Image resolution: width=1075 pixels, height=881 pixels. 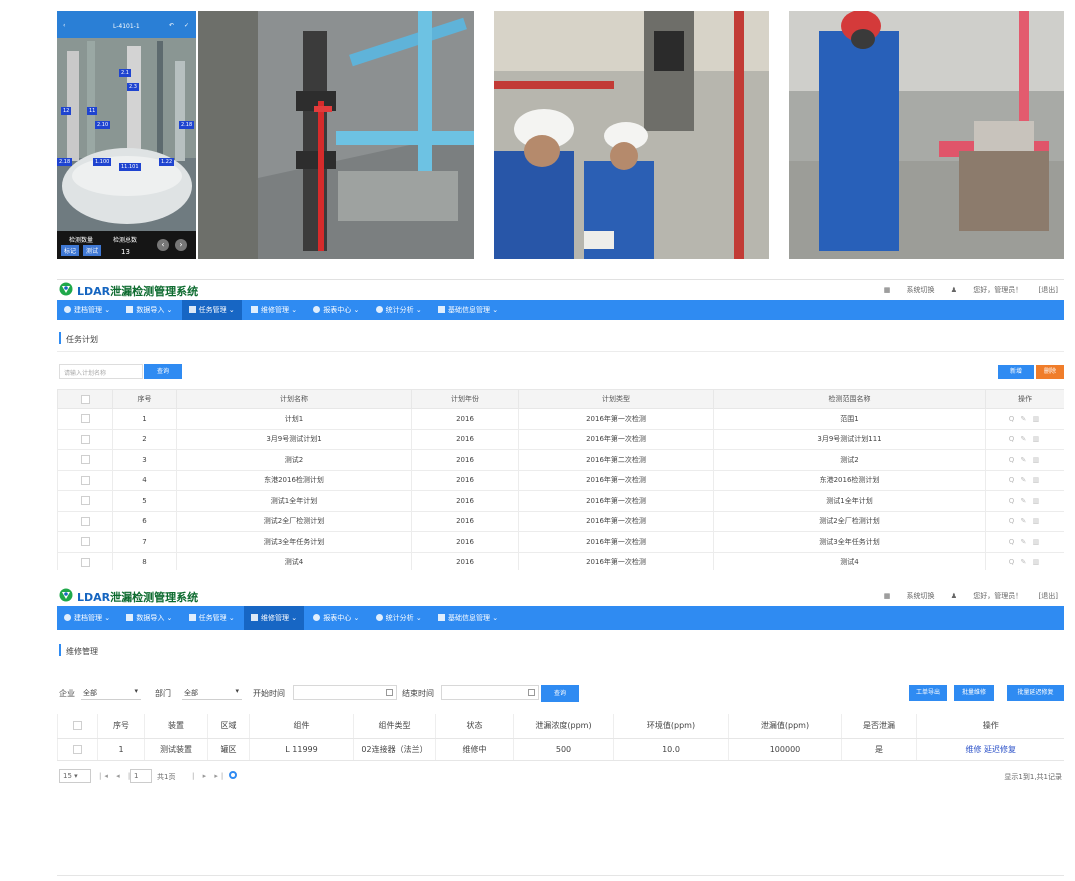 I want to click on header-user-area: ▦ 系统切换 ♟ 您好，管理员！ [退出], so click(x=964, y=290).